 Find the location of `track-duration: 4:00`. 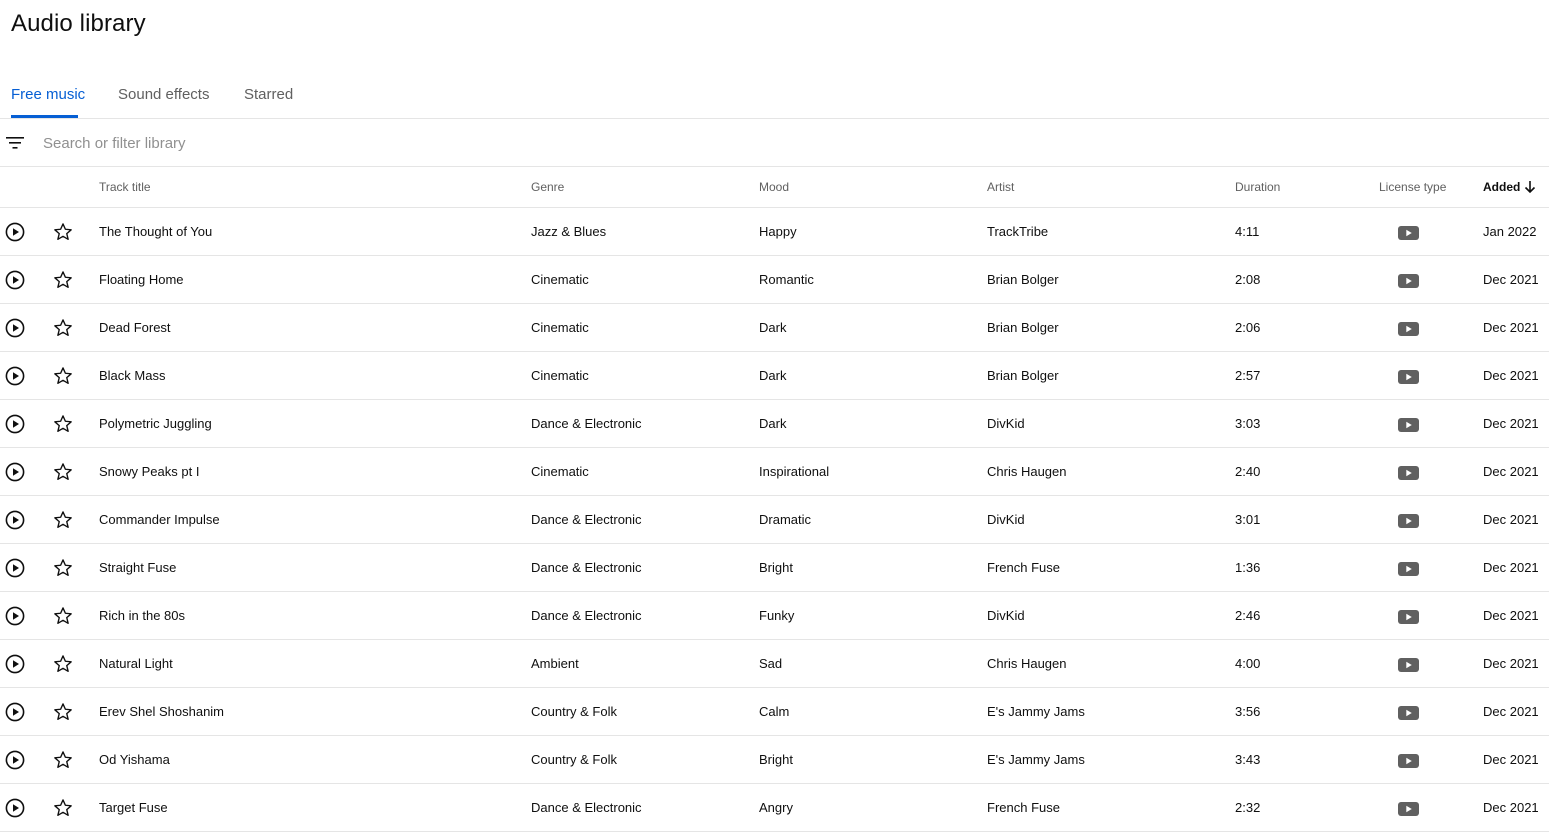

track-duration: 4:00 is located at coordinates (1248, 663).